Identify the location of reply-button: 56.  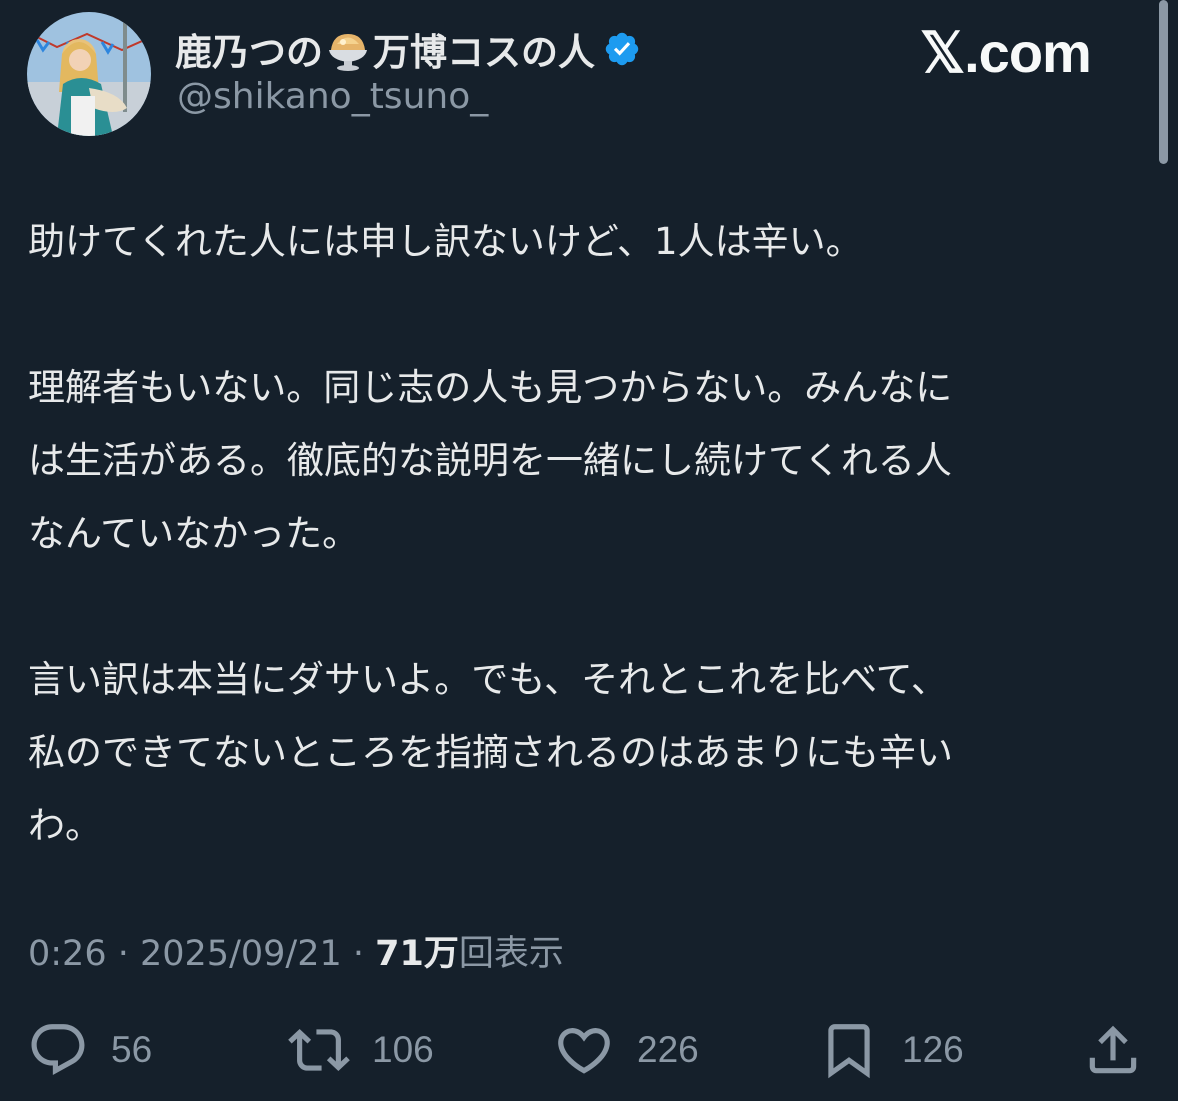
(89, 1050).